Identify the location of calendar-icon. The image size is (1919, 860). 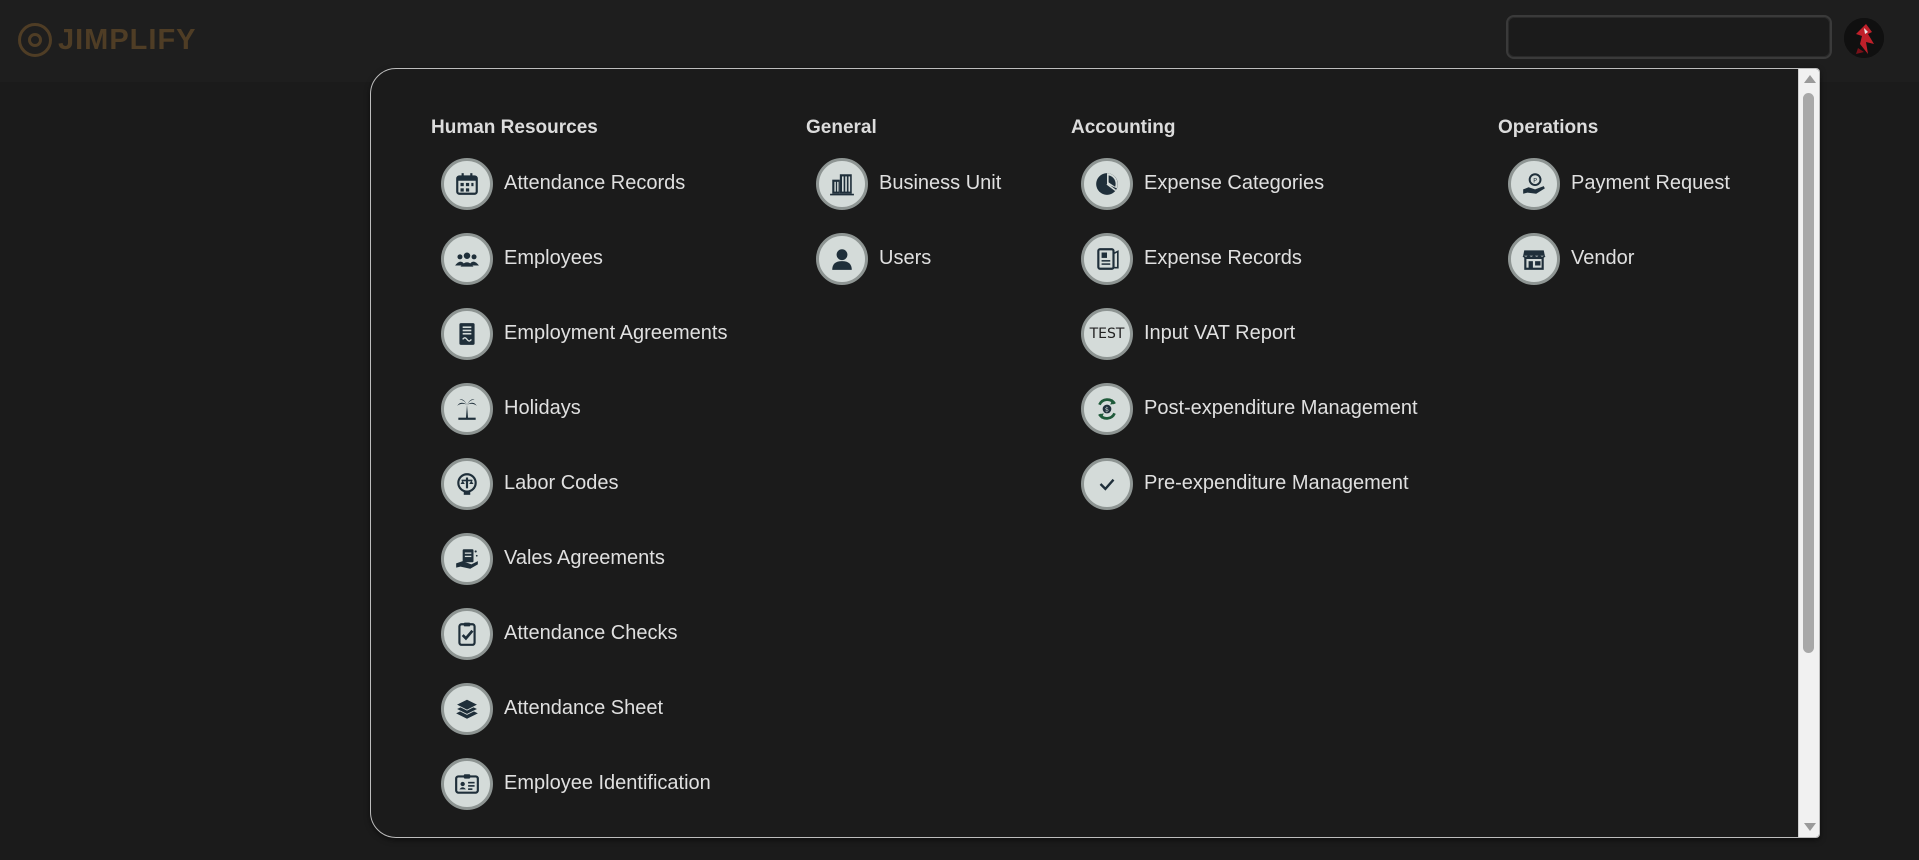
(467, 183).